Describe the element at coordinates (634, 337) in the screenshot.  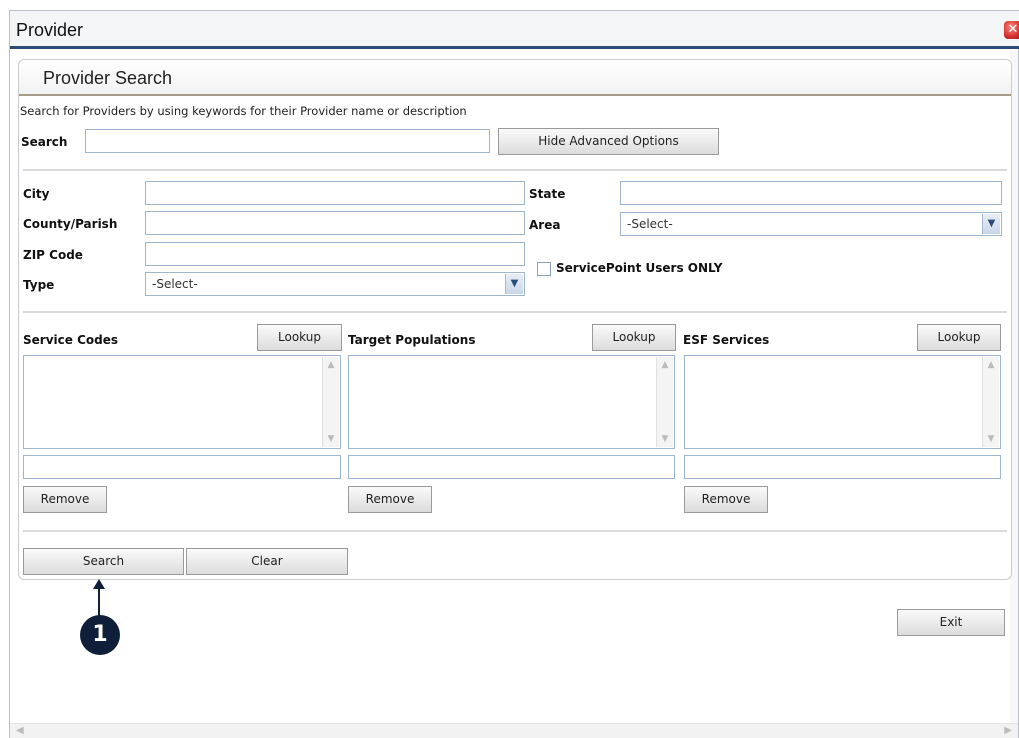
I see `target-populations-lookup-button: Lookup` at that location.